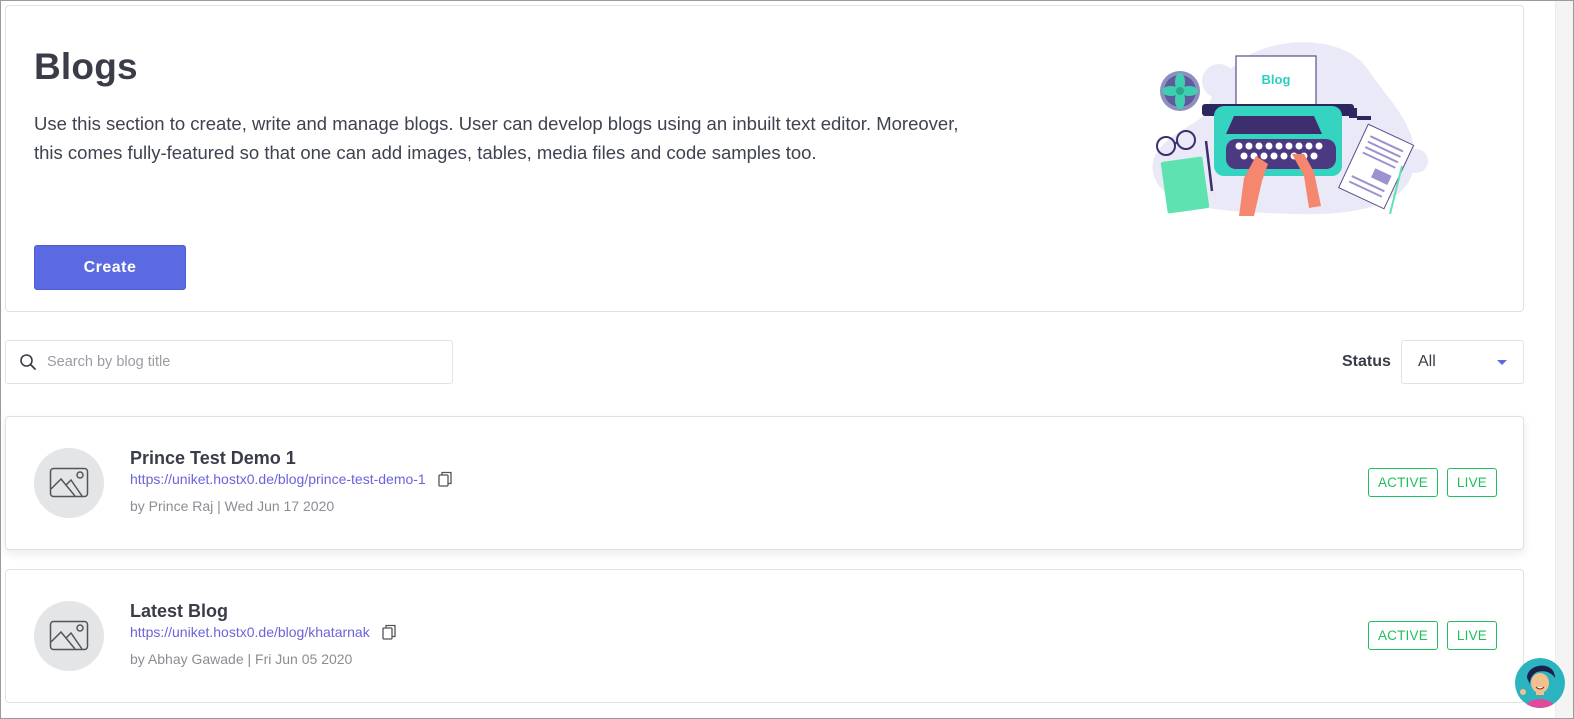 The image size is (1574, 719). I want to click on blog-author-date: by Abhay Gawade | Fri Jun 05 2020, so click(241, 659).